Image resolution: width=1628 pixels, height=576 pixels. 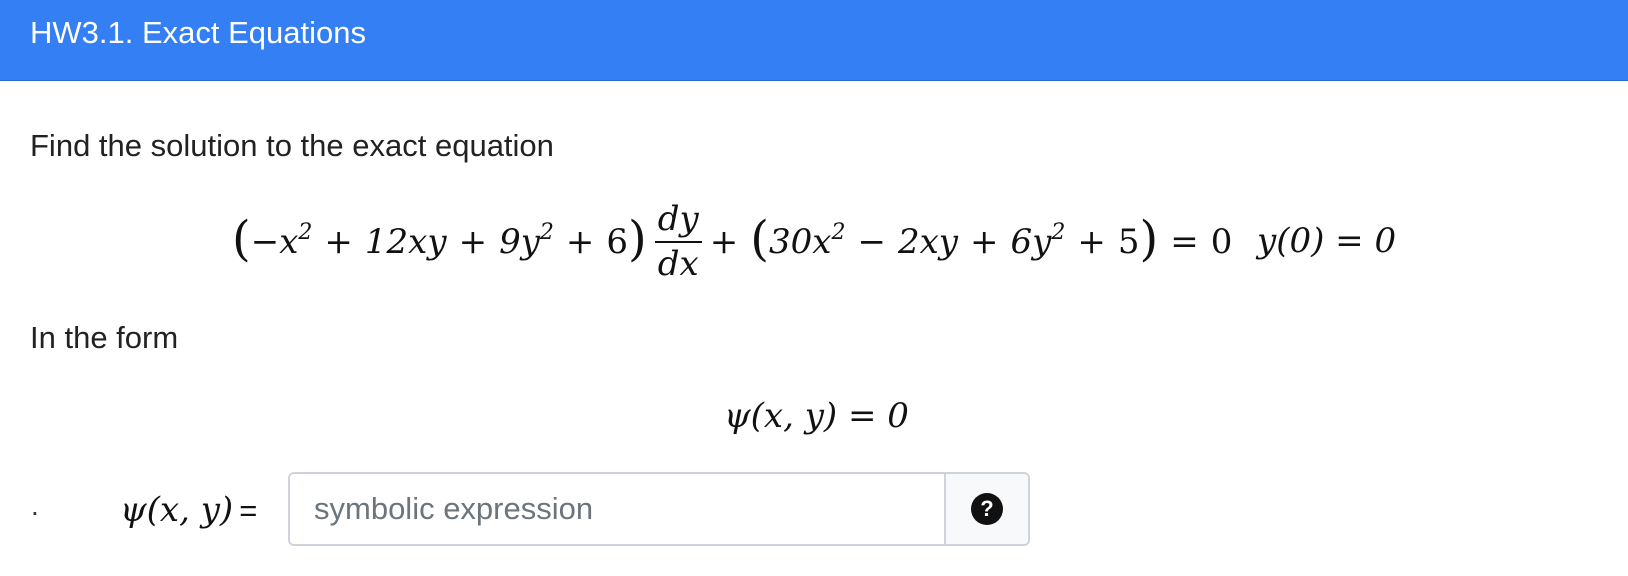 What do you see at coordinates (1128, 242) in the screenshot?
I see `term-const-5: 5` at bounding box center [1128, 242].